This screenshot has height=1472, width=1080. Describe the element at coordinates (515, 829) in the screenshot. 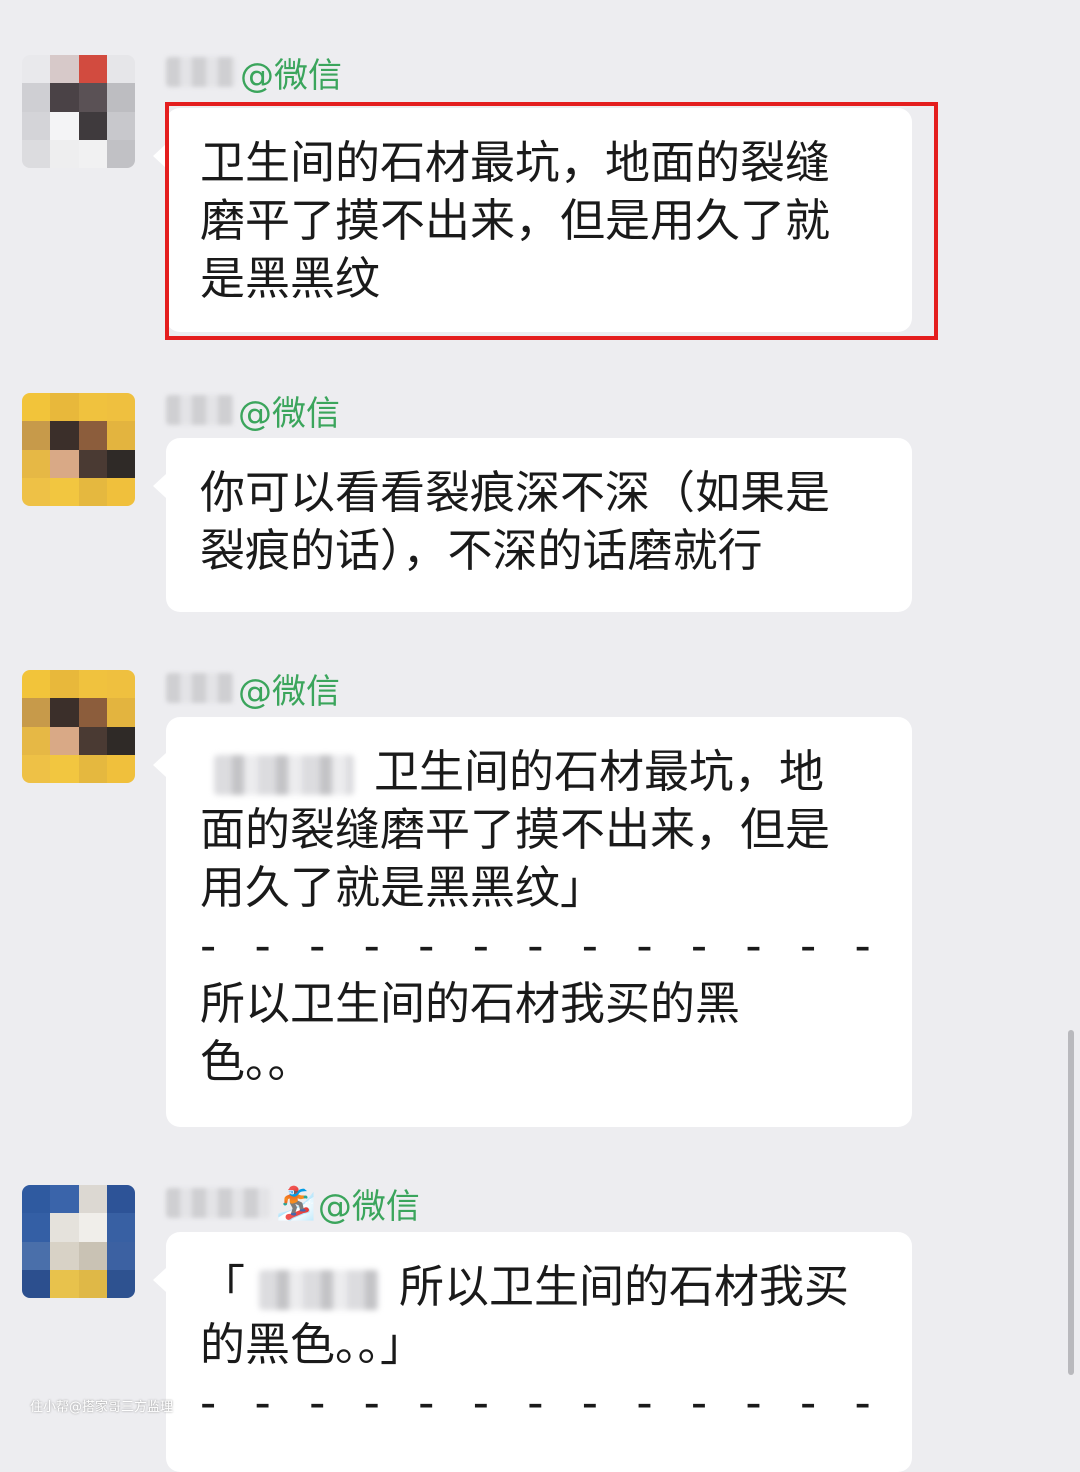

I see `message-line: 面的裂缝磨平了摸不出来，但是` at that location.